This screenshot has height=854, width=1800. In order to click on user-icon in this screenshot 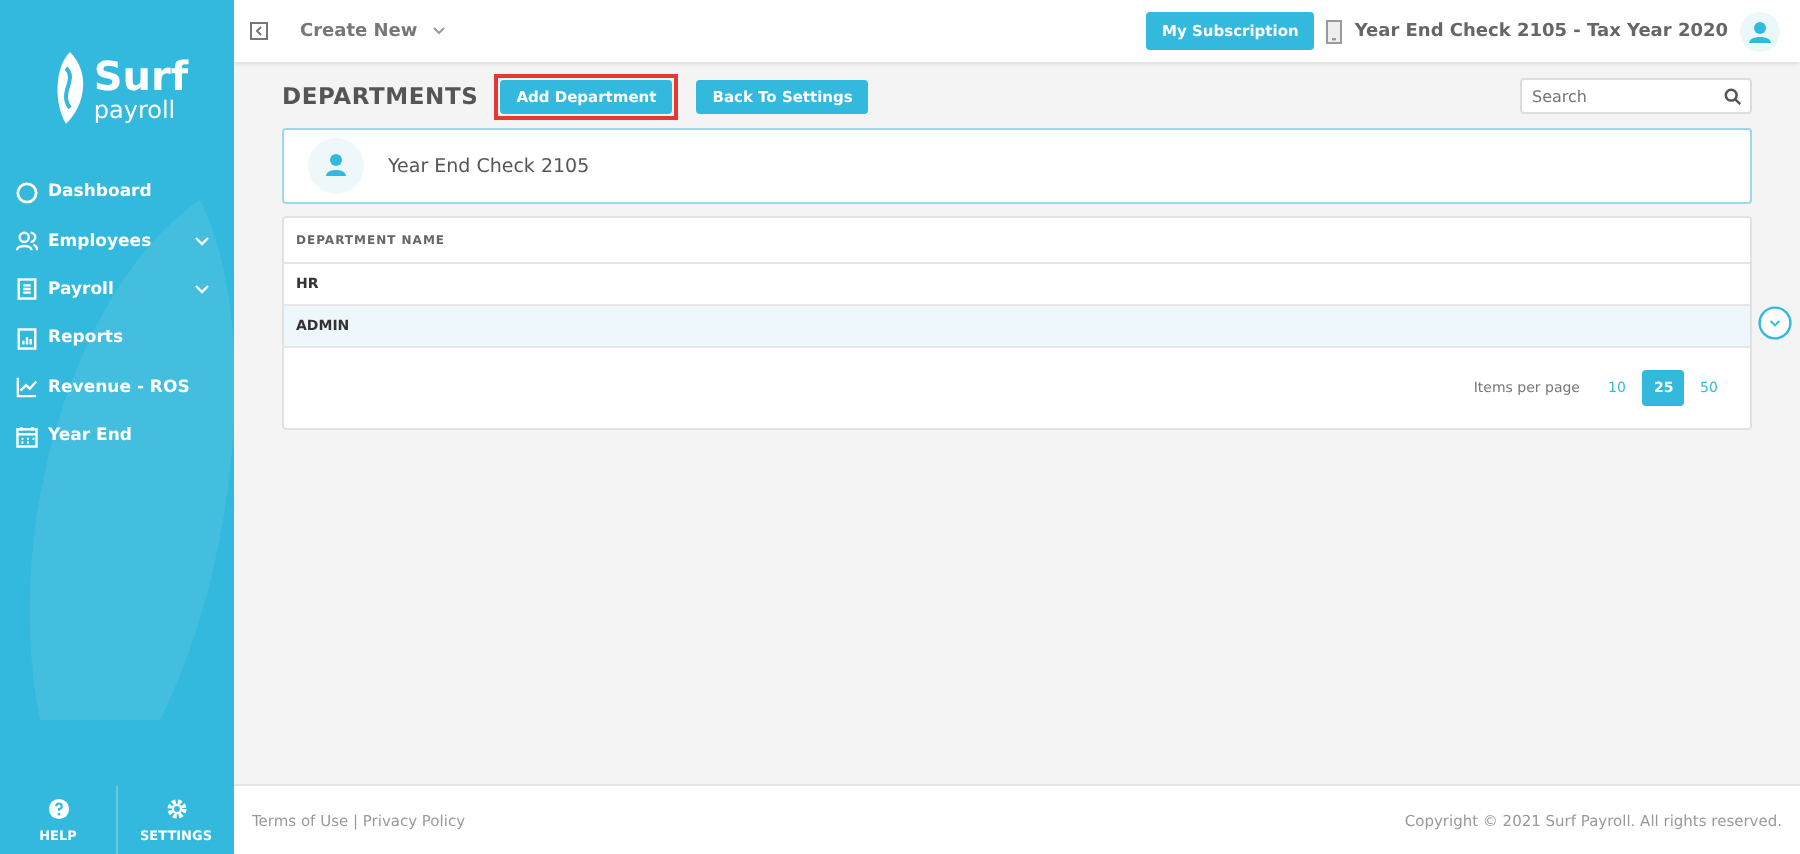, I will do `click(336, 166)`.